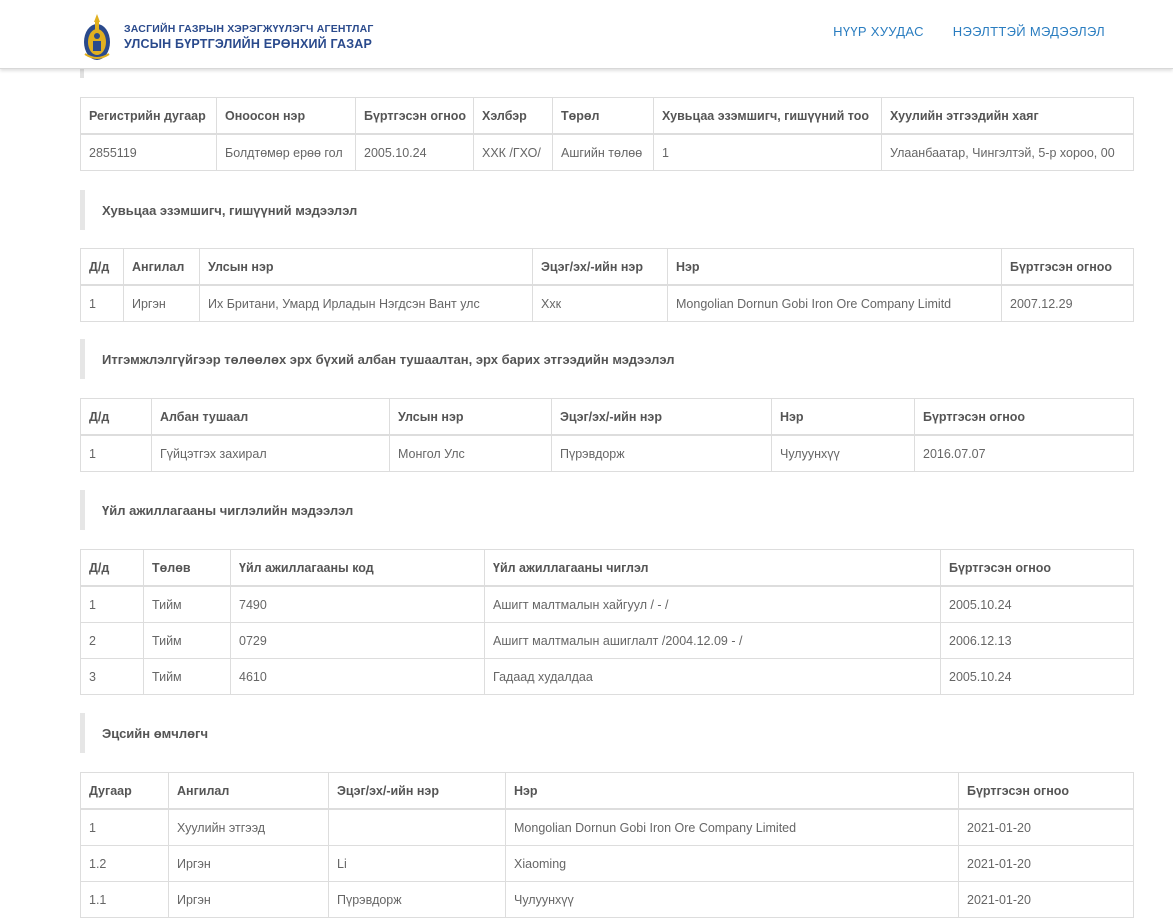 This screenshot has width=1173, height=918. Describe the element at coordinates (357, 604) in the screenshot. I see `cell-activity-code: 7490` at that location.